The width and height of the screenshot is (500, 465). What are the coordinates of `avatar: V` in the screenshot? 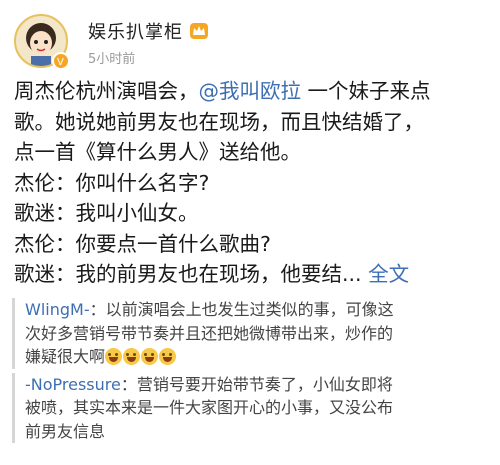 It's located at (42, 42).